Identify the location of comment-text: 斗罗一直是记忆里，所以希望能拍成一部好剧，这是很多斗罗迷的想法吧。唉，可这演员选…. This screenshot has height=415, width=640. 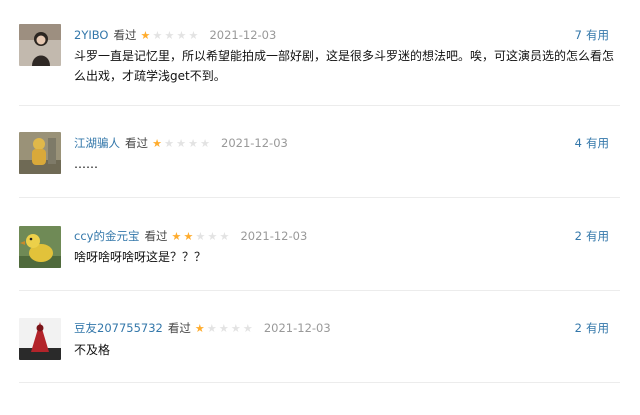
(344, 66).